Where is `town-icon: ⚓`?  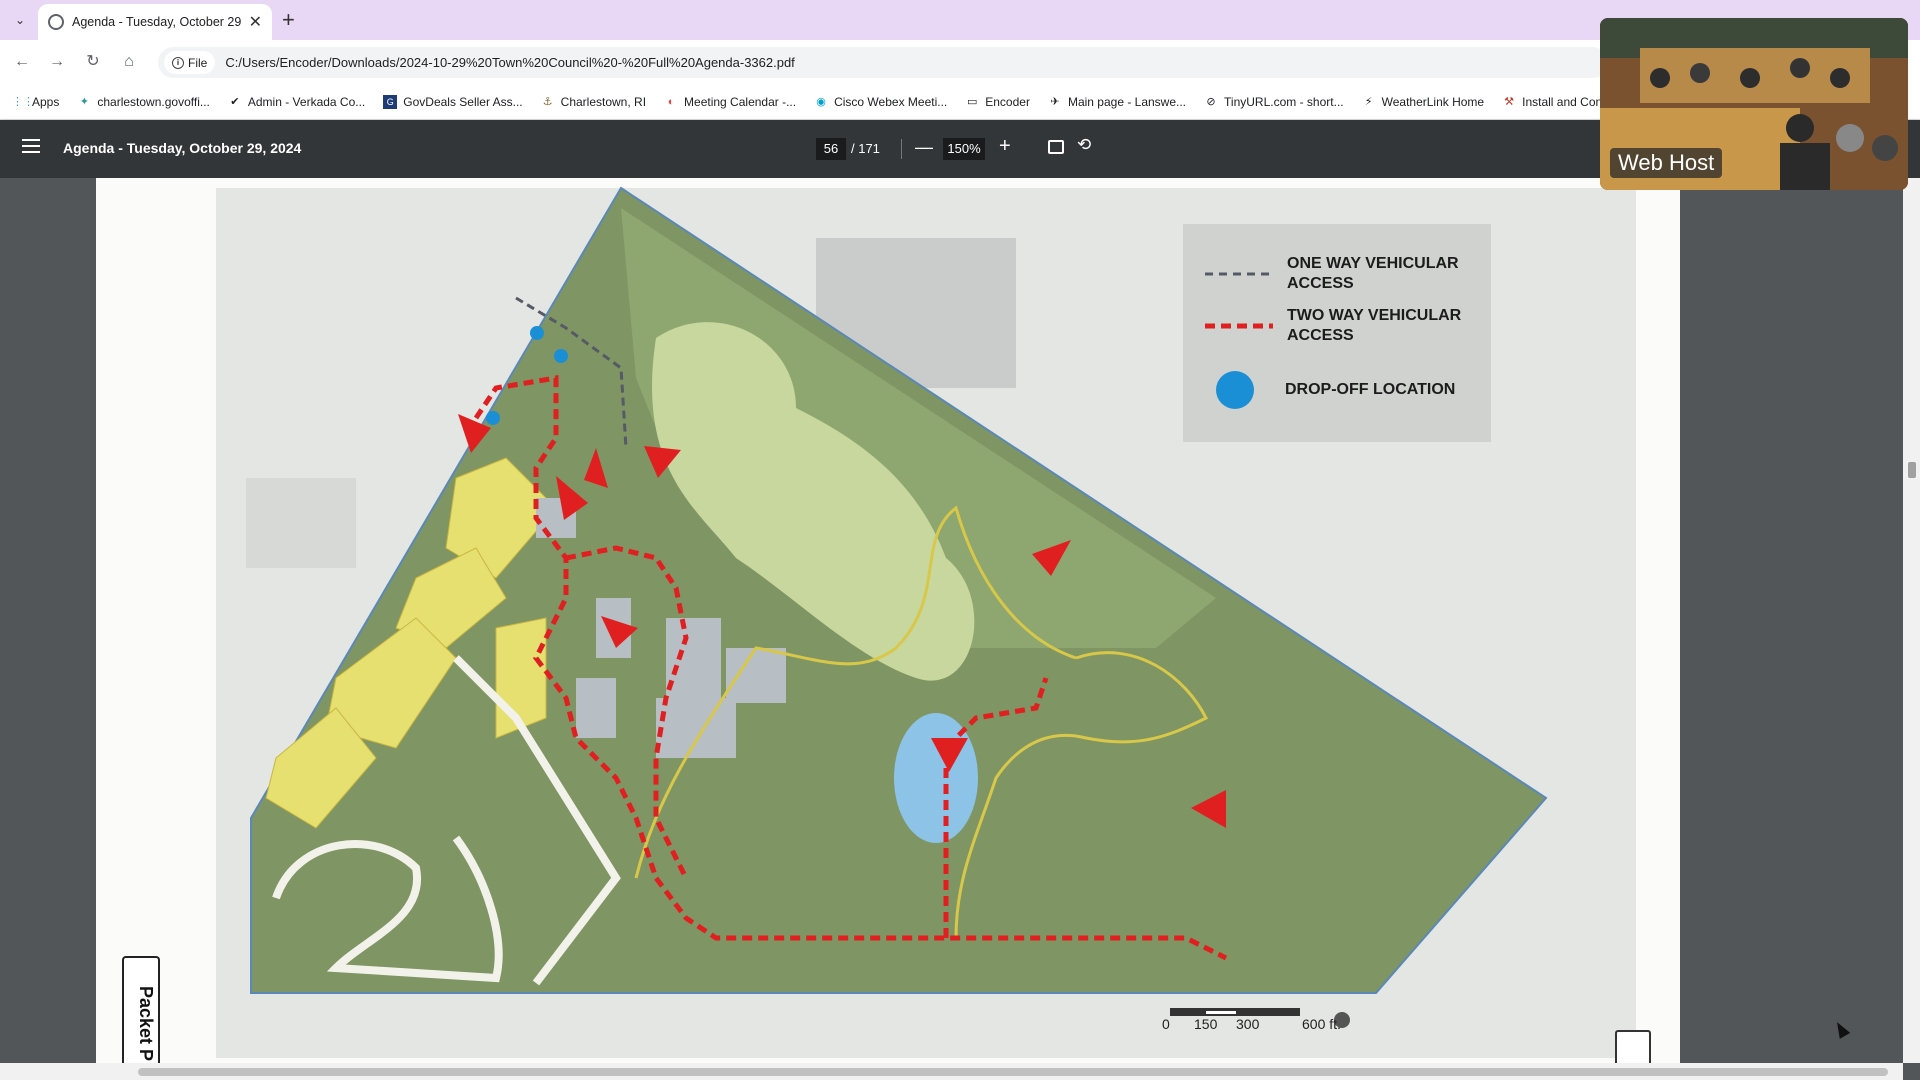
town-icon: ⚓ is located at coordinates (547, 101).